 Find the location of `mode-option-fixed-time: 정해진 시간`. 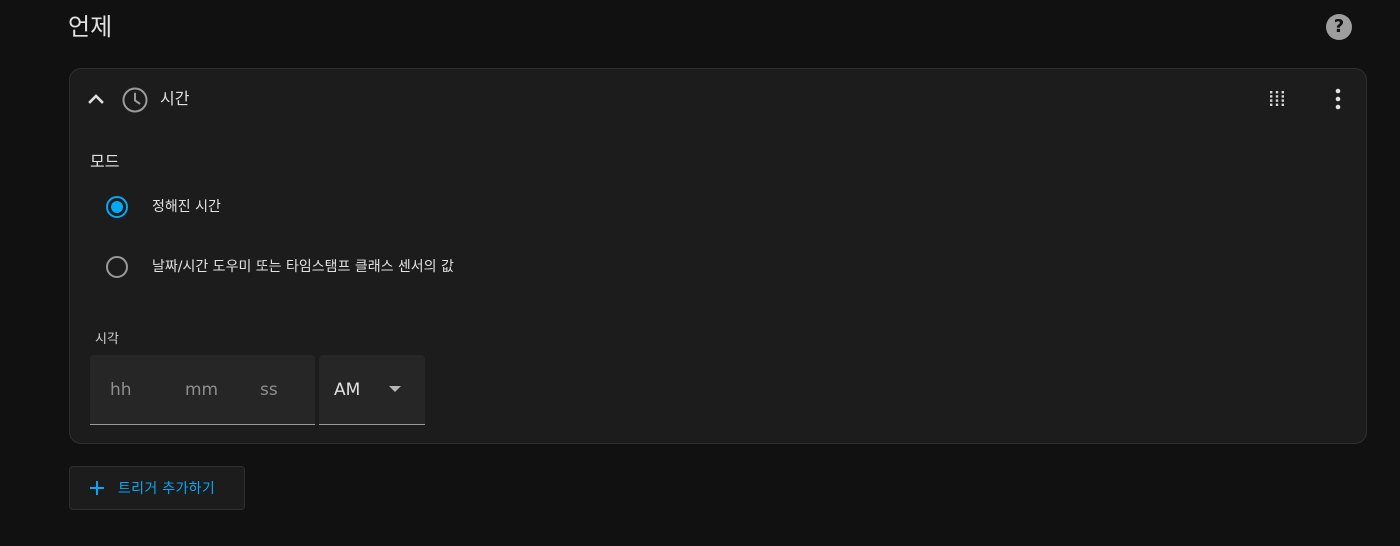

mode-option-fixed-time: 정해진 시간 is located at coordinates (163, 207).